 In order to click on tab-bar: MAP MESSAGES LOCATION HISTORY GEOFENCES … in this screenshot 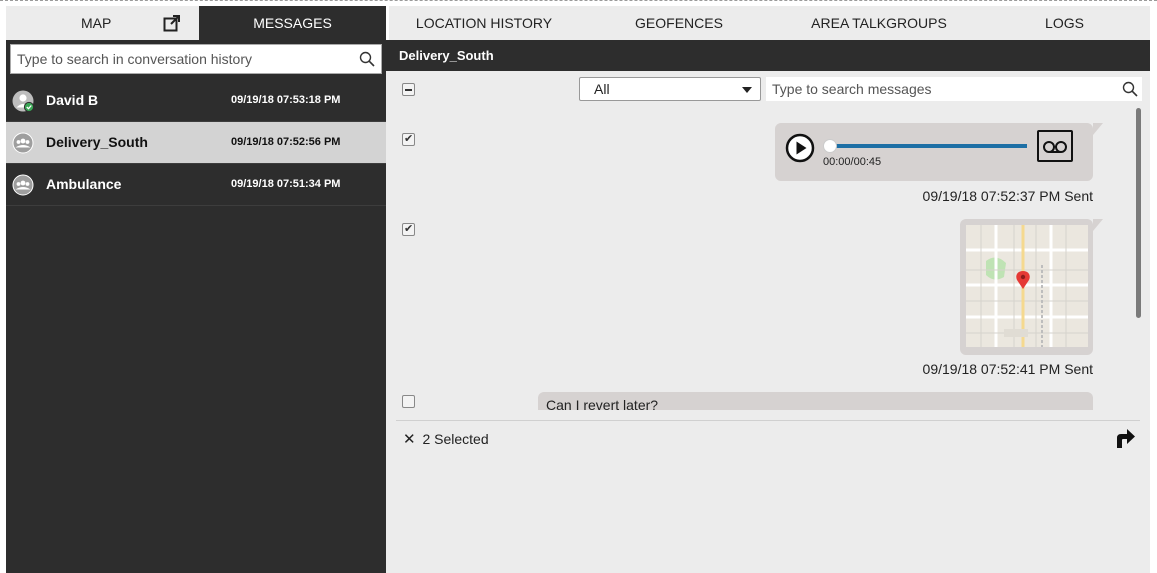, I will do `click(578, 23)`.